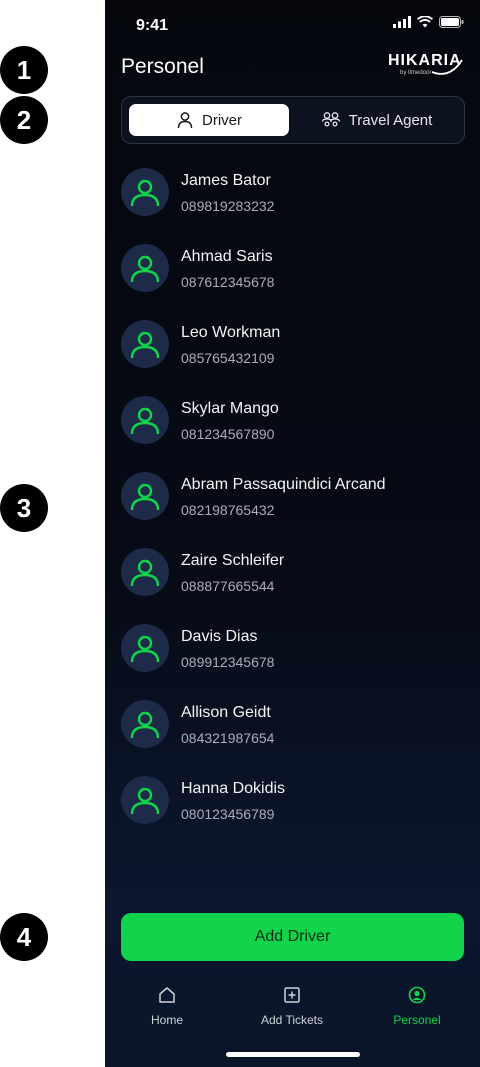 The height and width of the screenshot is (1067, 480). Describe the element at coordinates (24, 70) in the screenshot. I see `callout-1: 1` at that location.